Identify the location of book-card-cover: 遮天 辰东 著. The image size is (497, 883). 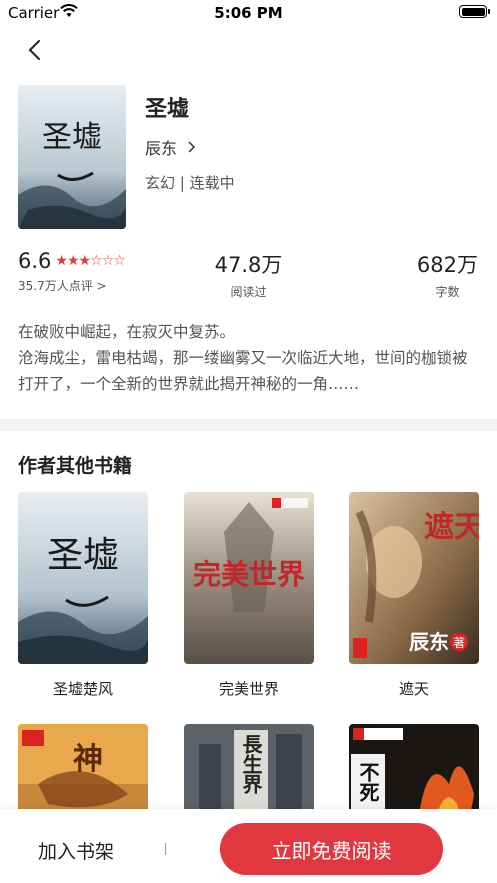
(414, 578).